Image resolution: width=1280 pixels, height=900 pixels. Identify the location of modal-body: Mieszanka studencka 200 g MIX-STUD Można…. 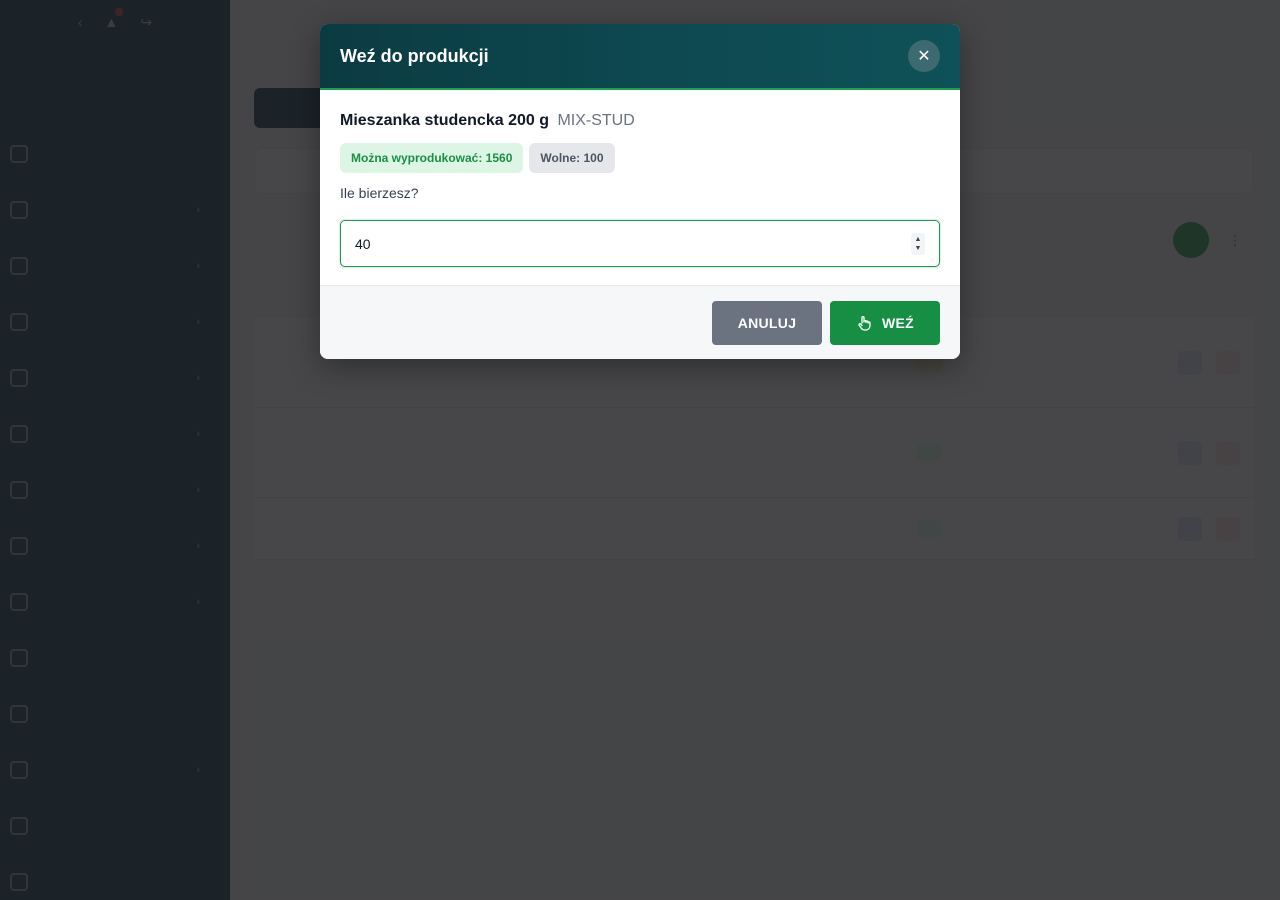
(640, 188).